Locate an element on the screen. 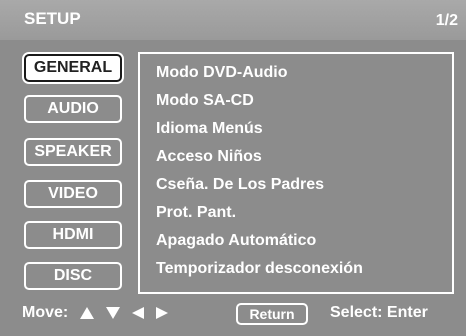 The image size is (466, 336). menu-item-parental-password: Cseña. De Los Padres is located at coordinates (240, 185).